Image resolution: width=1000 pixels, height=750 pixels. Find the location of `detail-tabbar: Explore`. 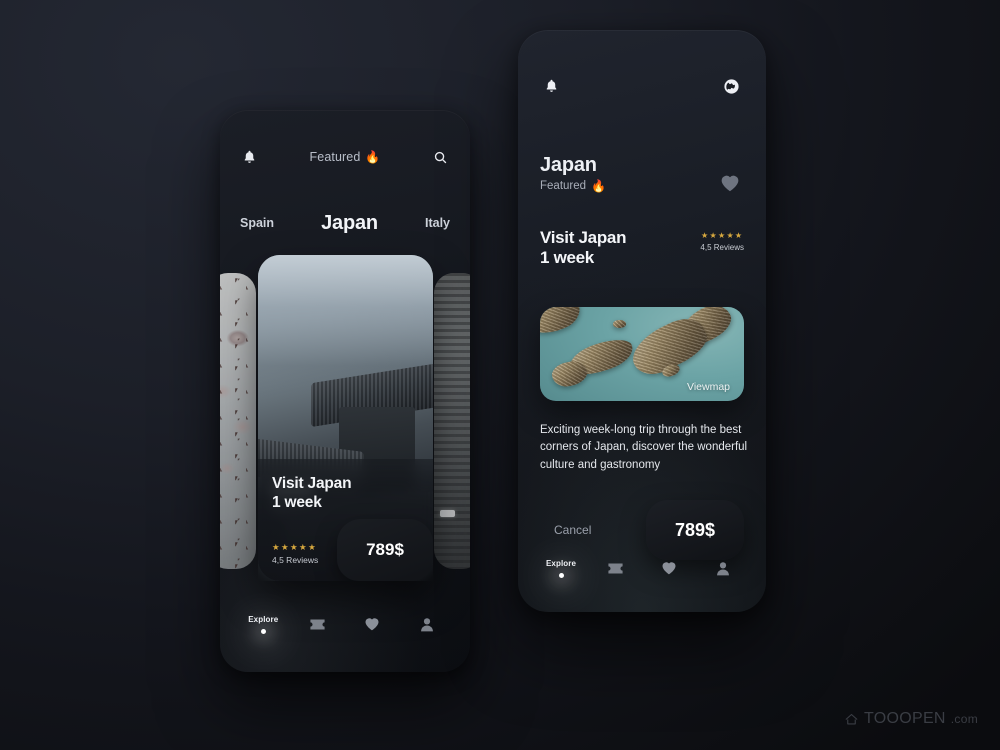

detail-tabbar: Explore is located at coordinates (642, 568).